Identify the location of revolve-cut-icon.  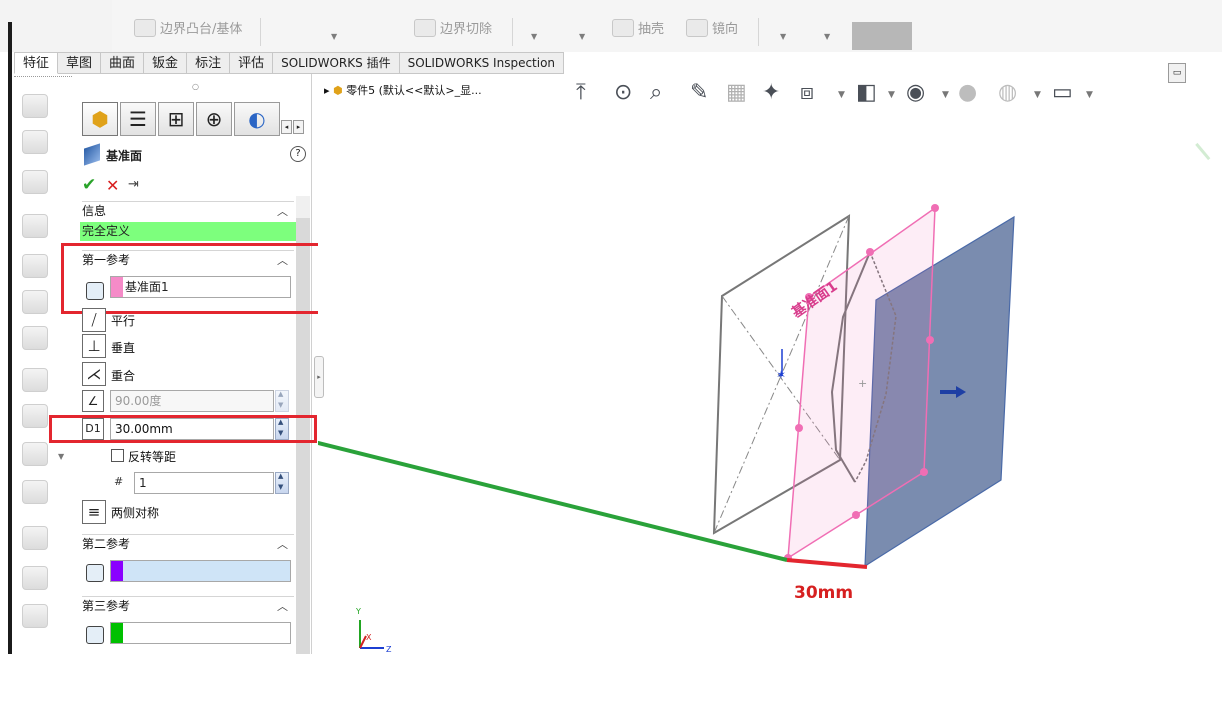
(35, 302).